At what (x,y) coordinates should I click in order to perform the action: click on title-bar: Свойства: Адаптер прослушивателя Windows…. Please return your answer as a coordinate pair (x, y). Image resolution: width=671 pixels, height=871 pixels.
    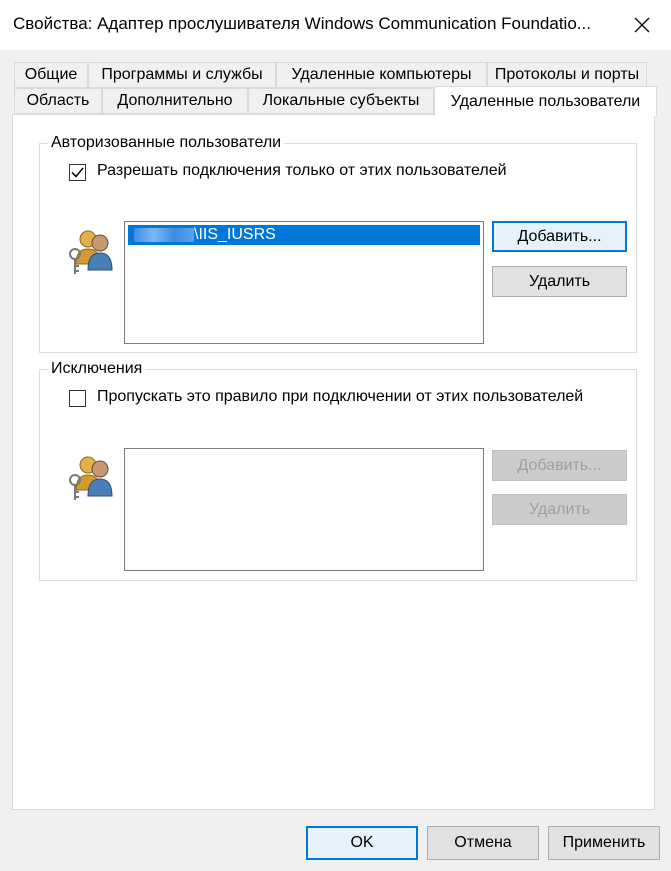
    Looking at the image, I should click on (335, 25).